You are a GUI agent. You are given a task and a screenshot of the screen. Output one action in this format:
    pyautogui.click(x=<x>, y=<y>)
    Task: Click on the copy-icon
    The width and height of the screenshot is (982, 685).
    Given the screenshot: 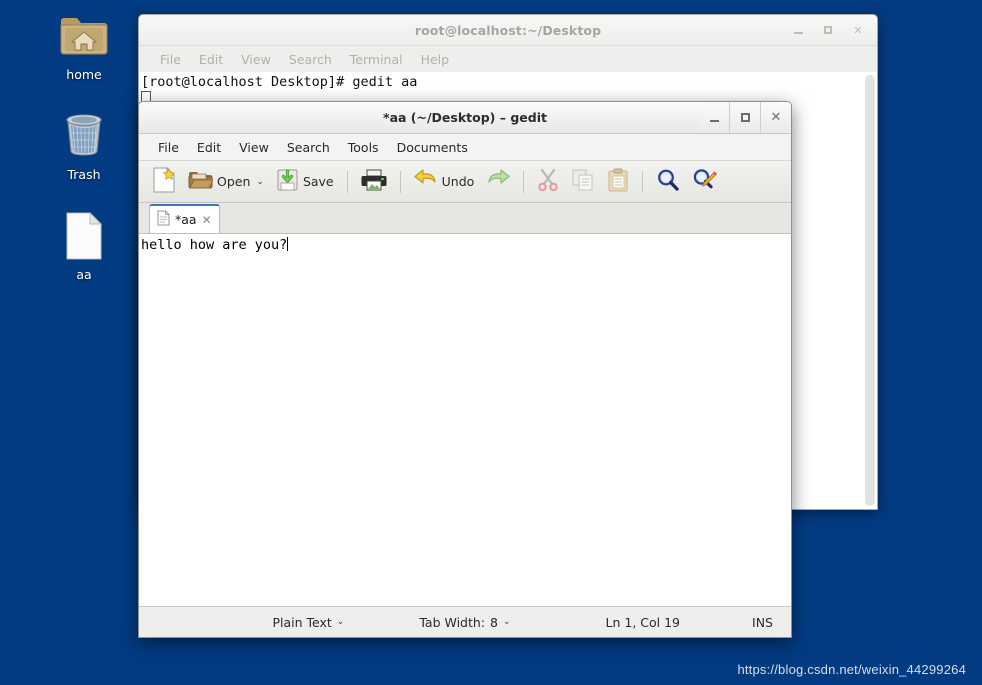 What is the action you would take?
    pyautogui.click(x=583, y=182)
    